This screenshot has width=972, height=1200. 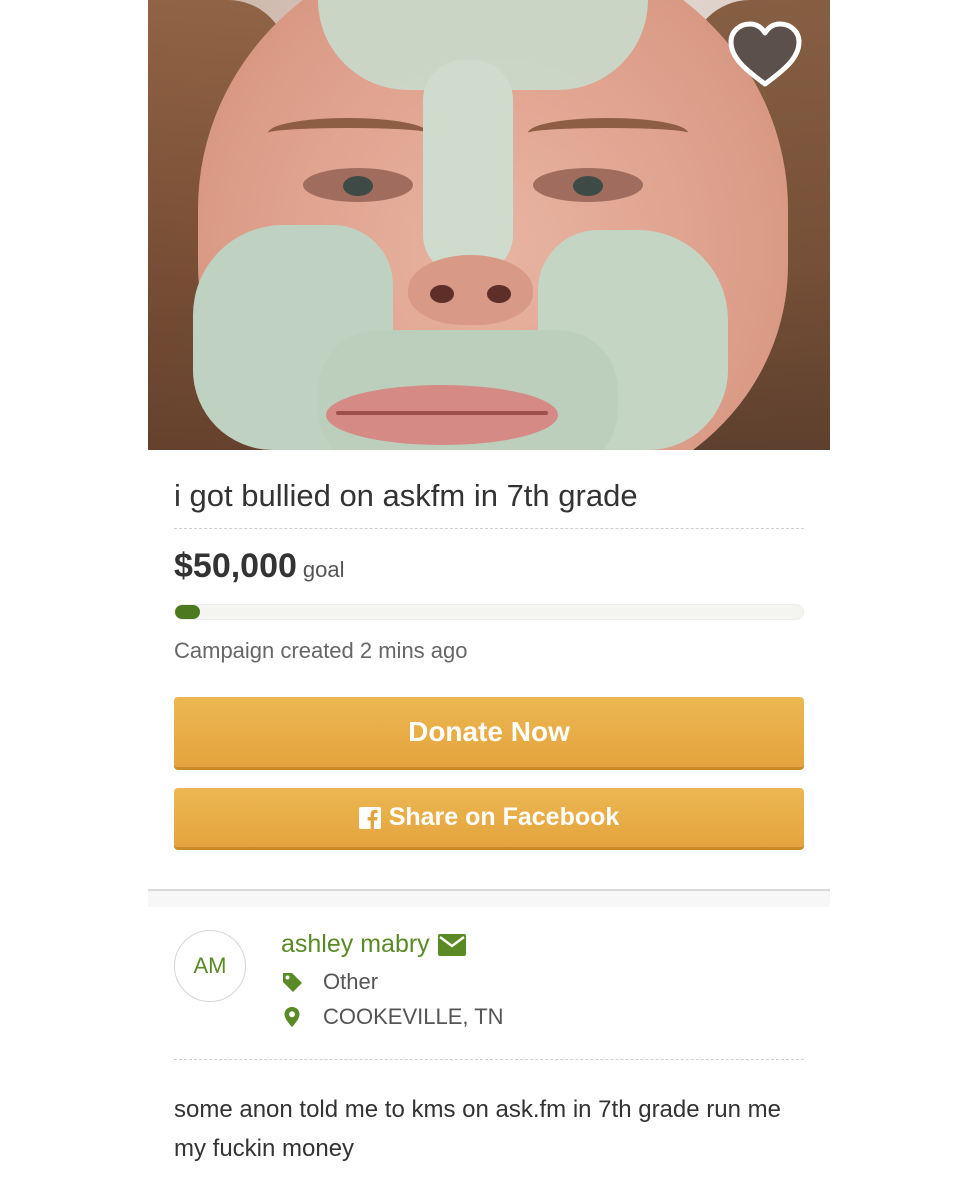 I want to click on share-button-label: Share on Facebook, so click(x=504, y=817).